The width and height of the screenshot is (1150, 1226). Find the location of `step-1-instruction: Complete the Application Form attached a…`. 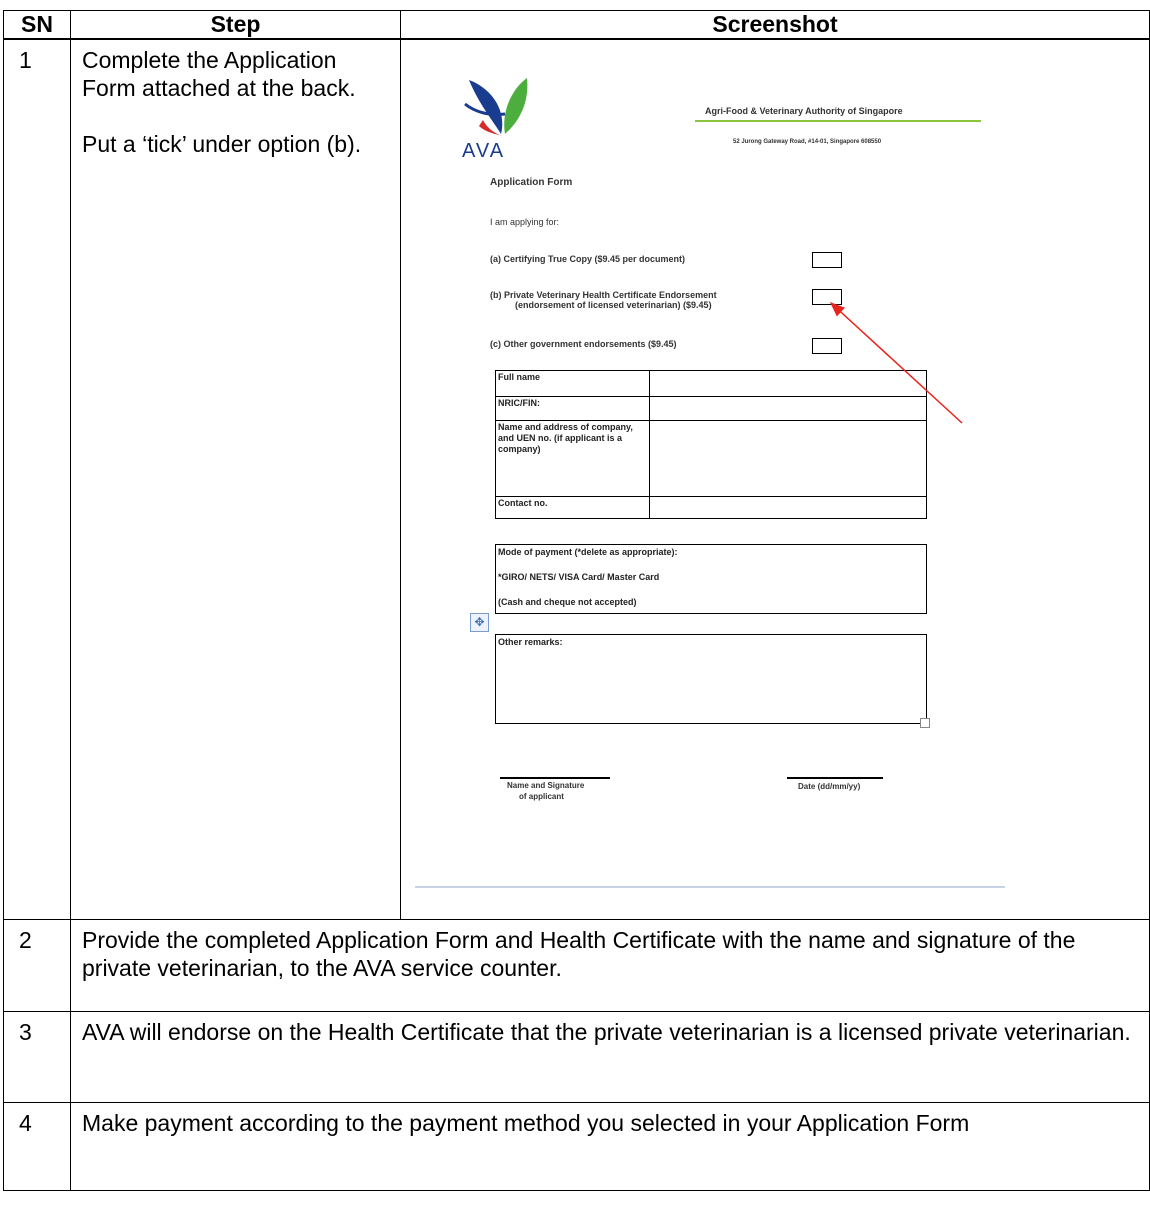

step-1-instruction: Complete the Application Form attached a… is located at coordinates (219, 74).